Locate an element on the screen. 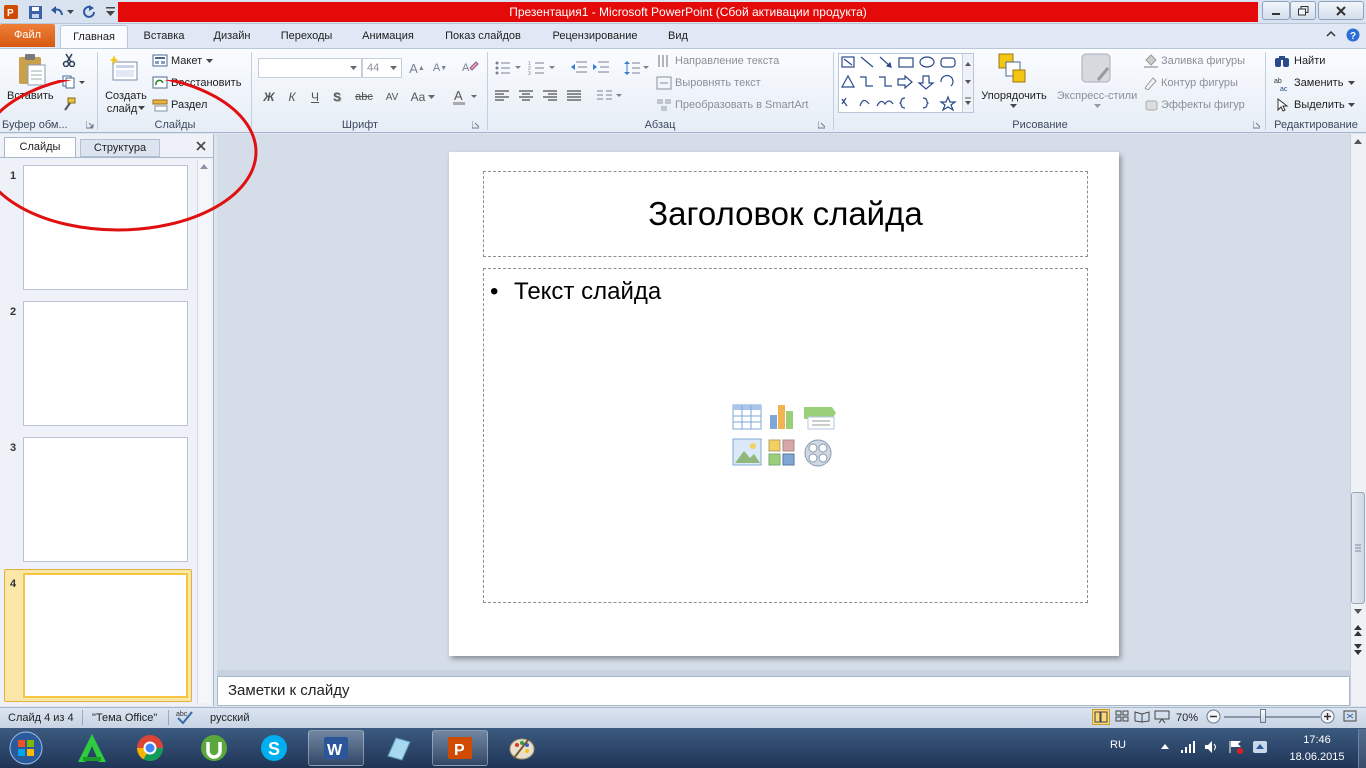  font-color-icon: A is located at coordinates (465, 97).